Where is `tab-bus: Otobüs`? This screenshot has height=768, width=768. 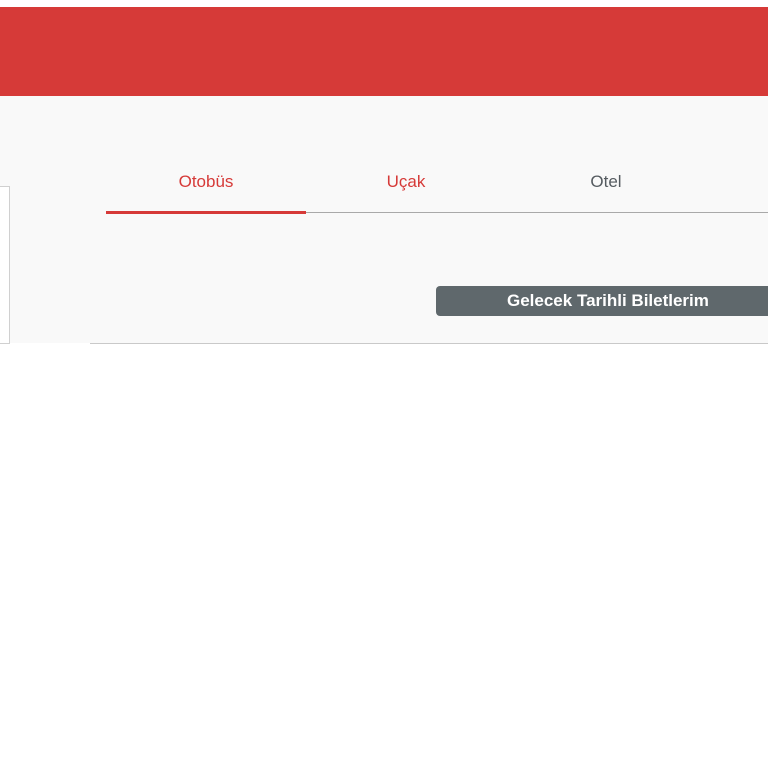 tab-bus: Otobüs is located at coordinates (206, 182).